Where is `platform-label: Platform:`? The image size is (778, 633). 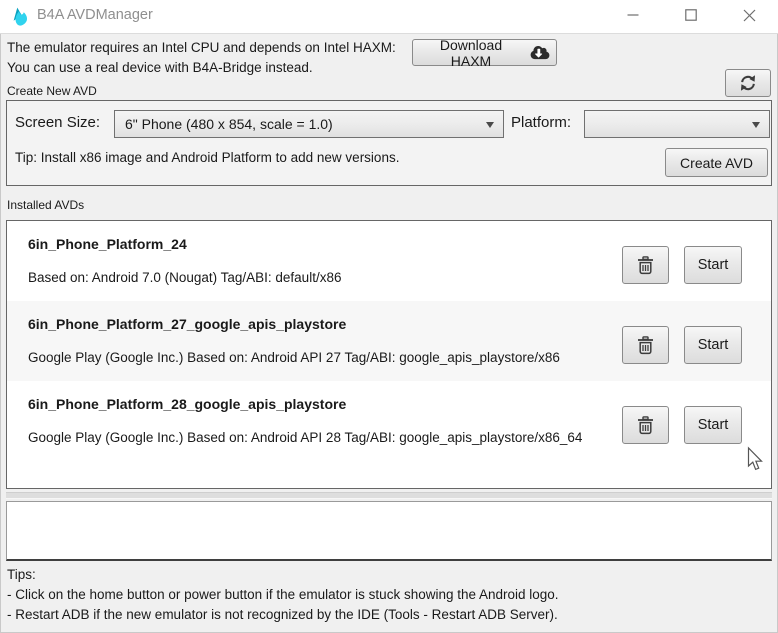
platform-label: Platform: is located at coordinates (541, 122).